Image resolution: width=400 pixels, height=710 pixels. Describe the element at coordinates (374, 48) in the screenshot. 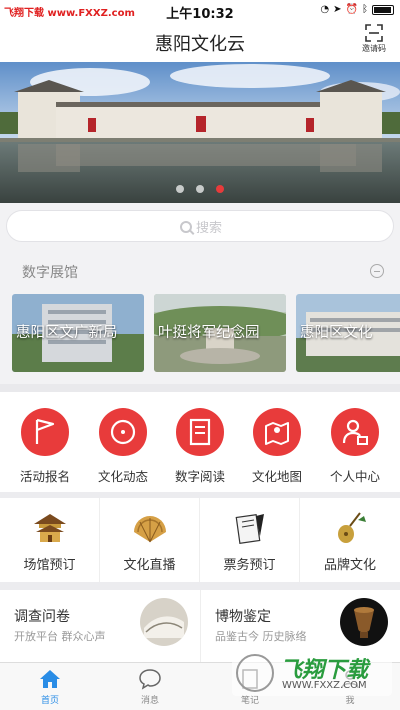

I see `invite-code-label: 邀请码` at that location.